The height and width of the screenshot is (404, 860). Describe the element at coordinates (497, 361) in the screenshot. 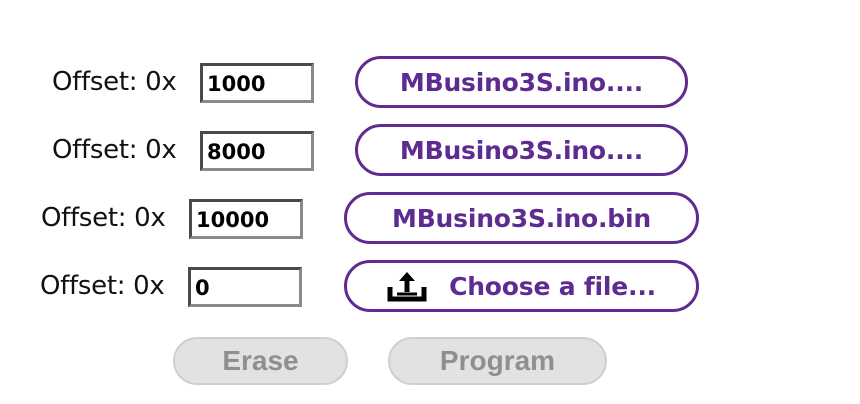

I see `program-button: Program` at that location.